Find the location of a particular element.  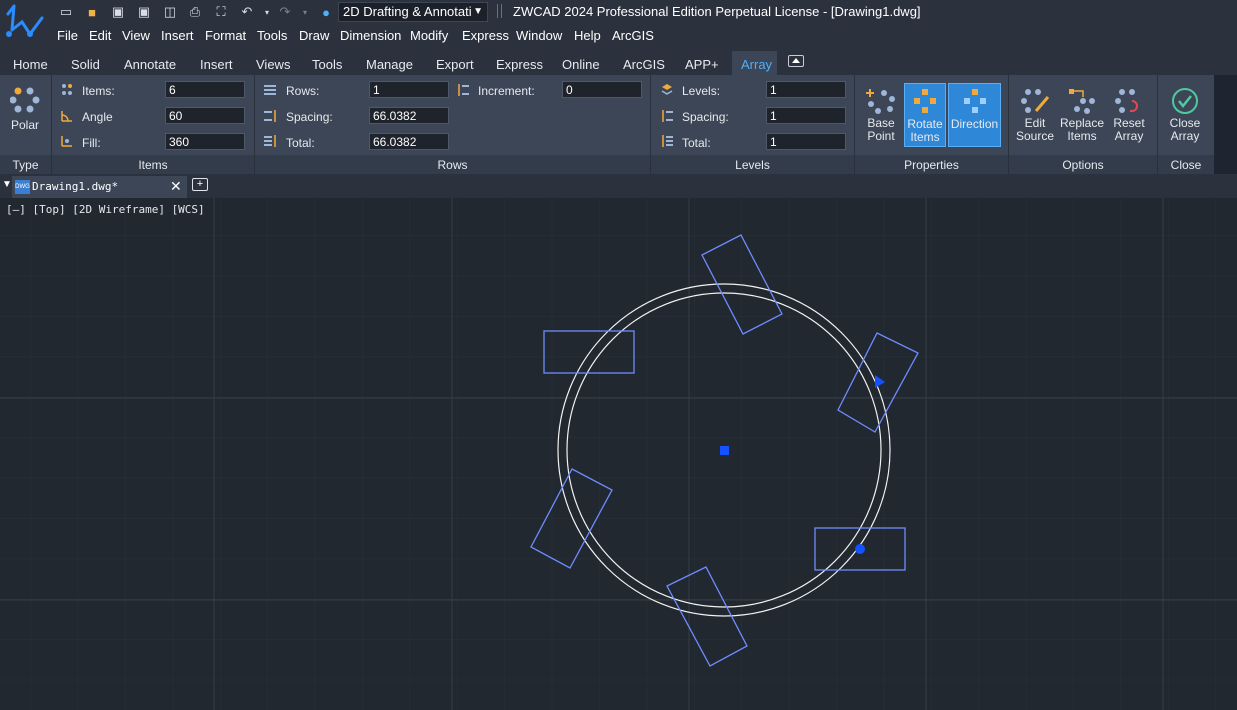

base-grip is located at coordinates (860, 549).